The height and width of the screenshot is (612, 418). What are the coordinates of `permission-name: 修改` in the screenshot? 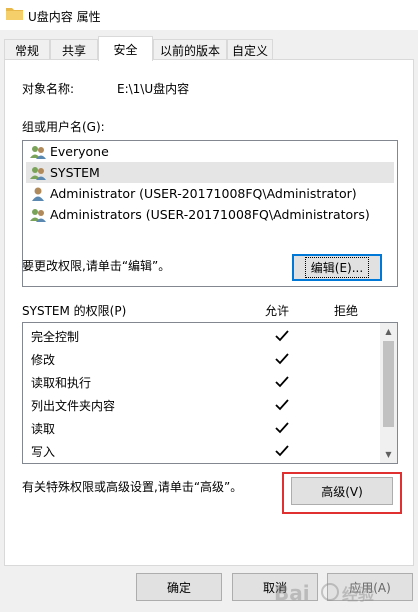 It's located at (43, 360).